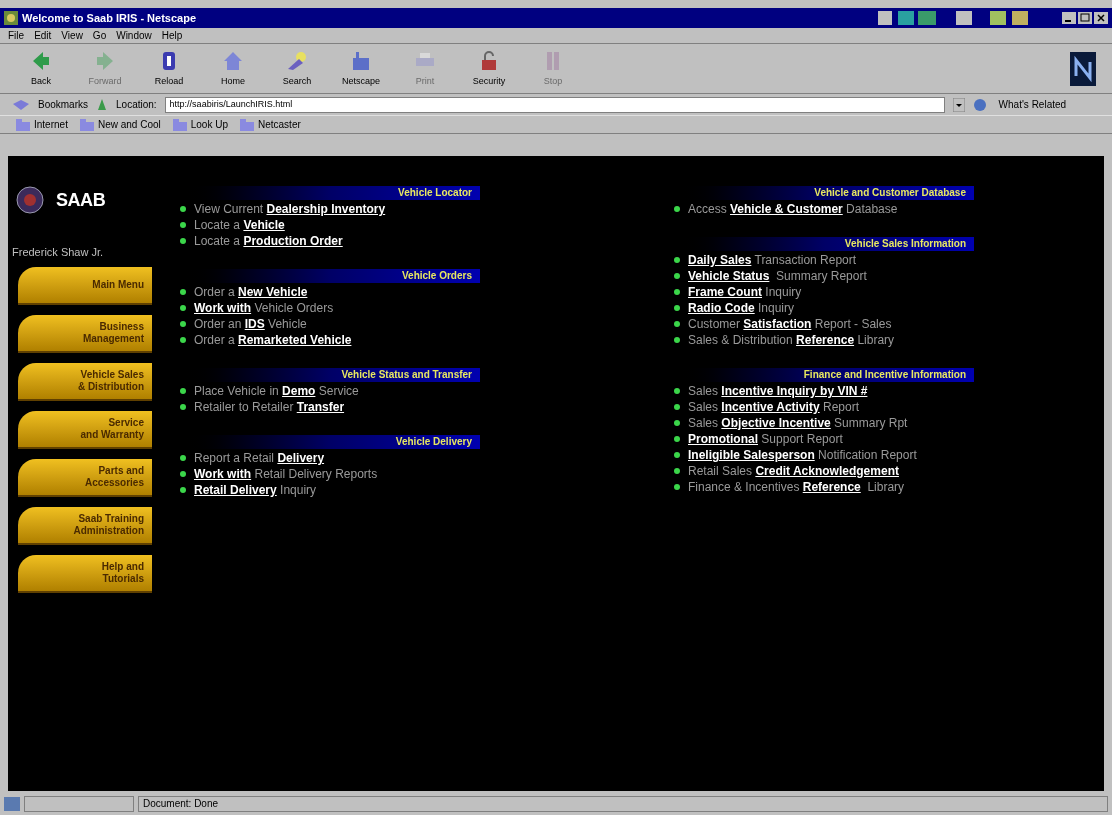  I want to click on pin-icon, so click(102, 104).